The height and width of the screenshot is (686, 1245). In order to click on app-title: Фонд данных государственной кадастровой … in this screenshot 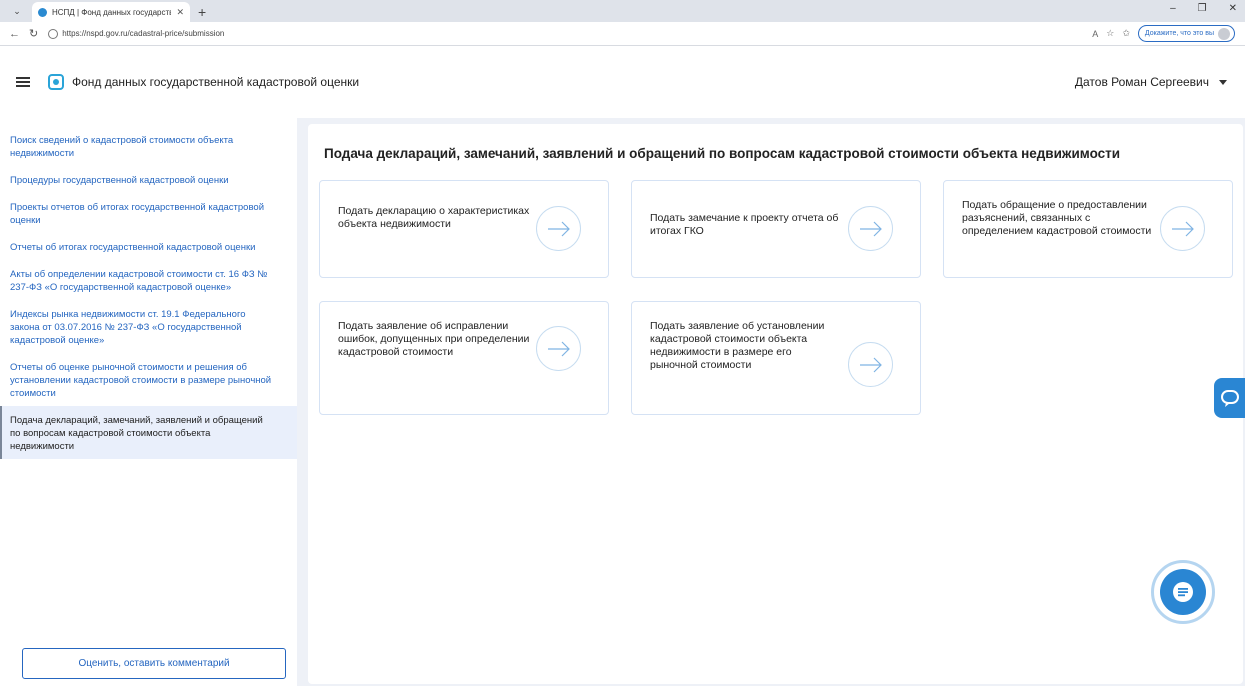, I will do `click(216, 82)`.